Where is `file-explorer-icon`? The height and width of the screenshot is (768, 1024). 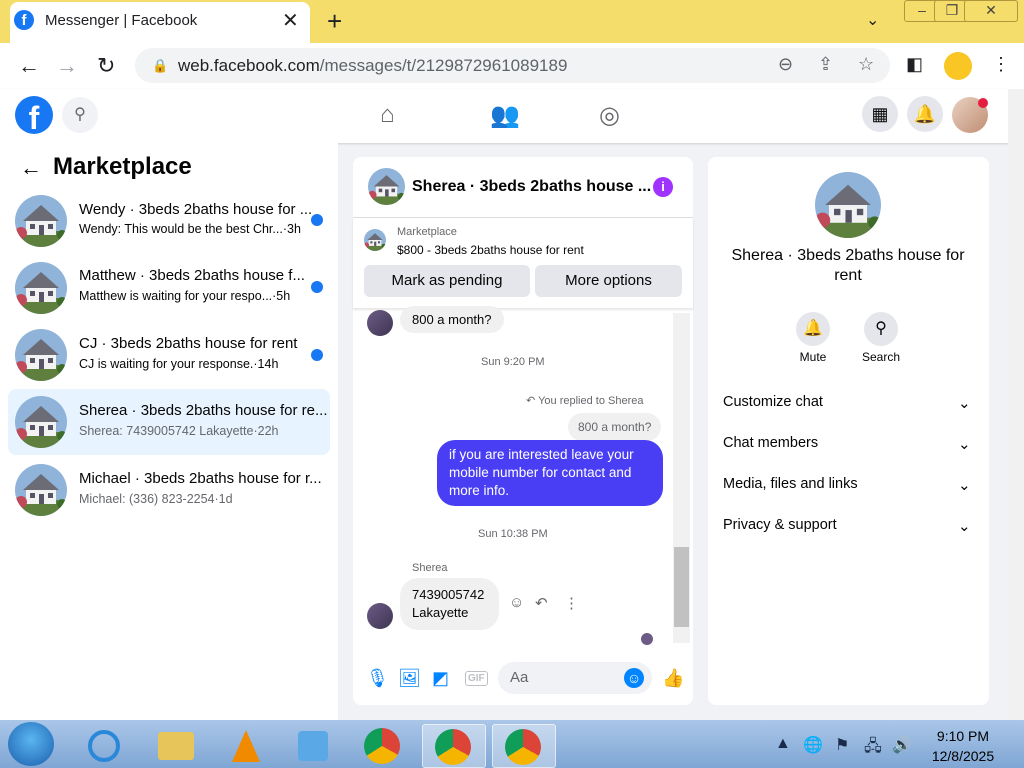 file-explorer-icon is located at coordinates (175, 745).